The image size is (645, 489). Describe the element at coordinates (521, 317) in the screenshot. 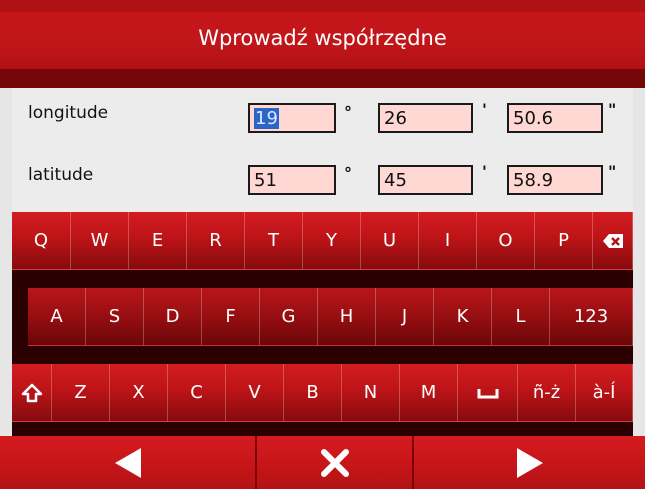

I see `key-l: L` at that location.